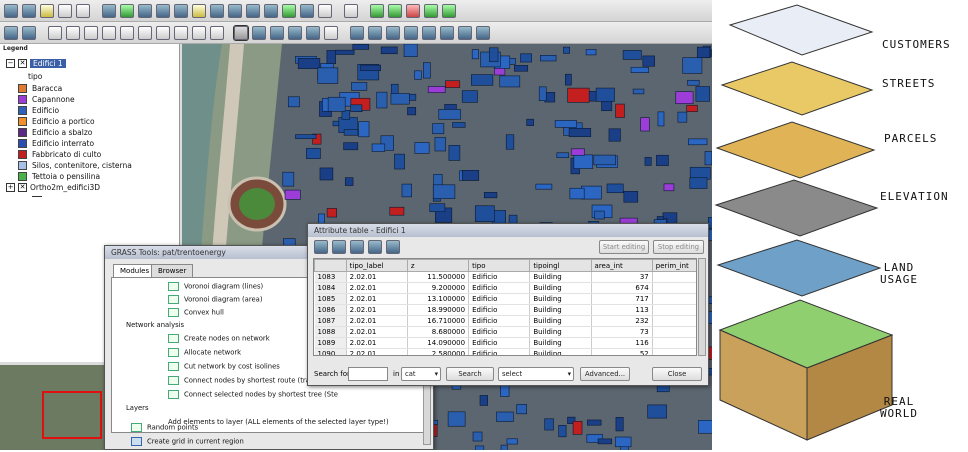 This screenshot has width=968, height=452. What do you see at coordinates (253, 10) in the screenshot?
I see `hide-all-icon` at bounding box center [253, 10].